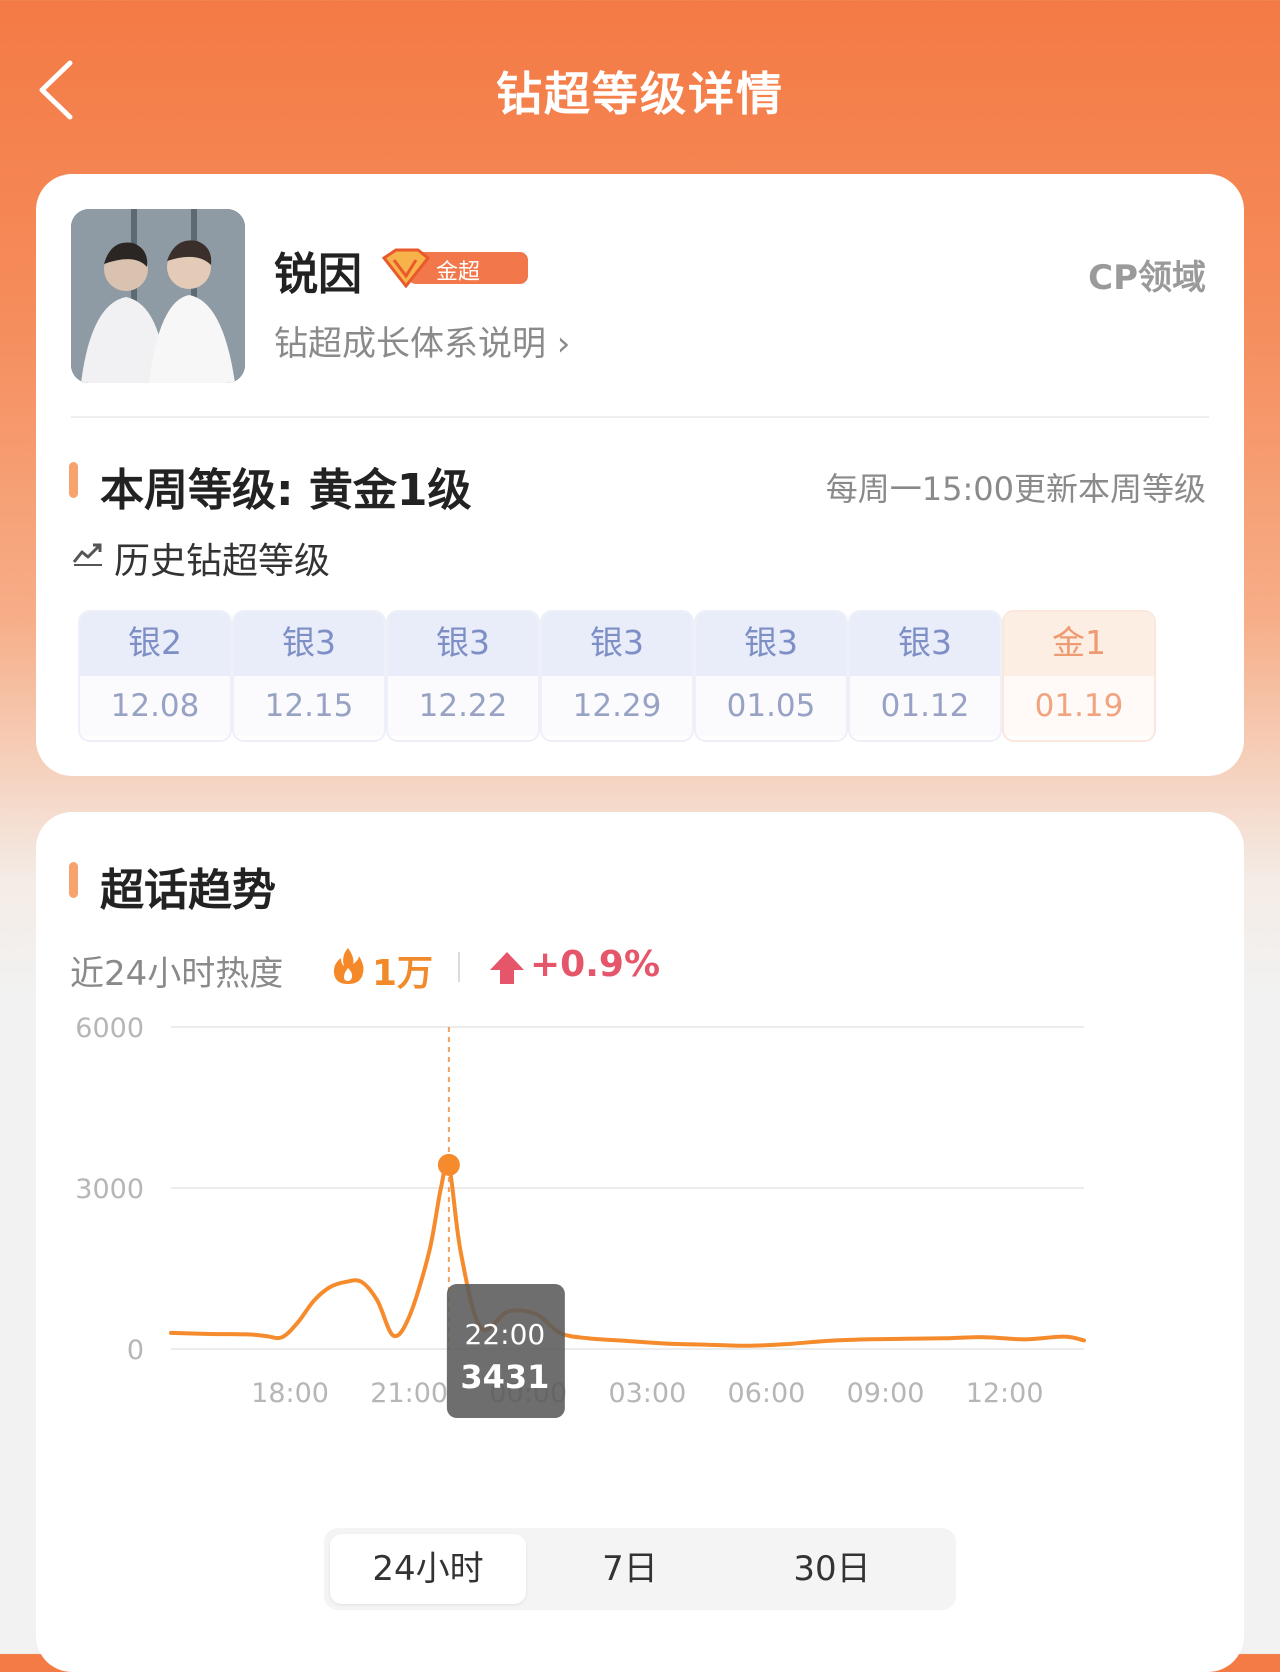 This screenshot has width=1280, height=1672. Describe the element at coordinates (886, 1393) in the screenshot. I see `x-tick-label: 09:00` at that location.